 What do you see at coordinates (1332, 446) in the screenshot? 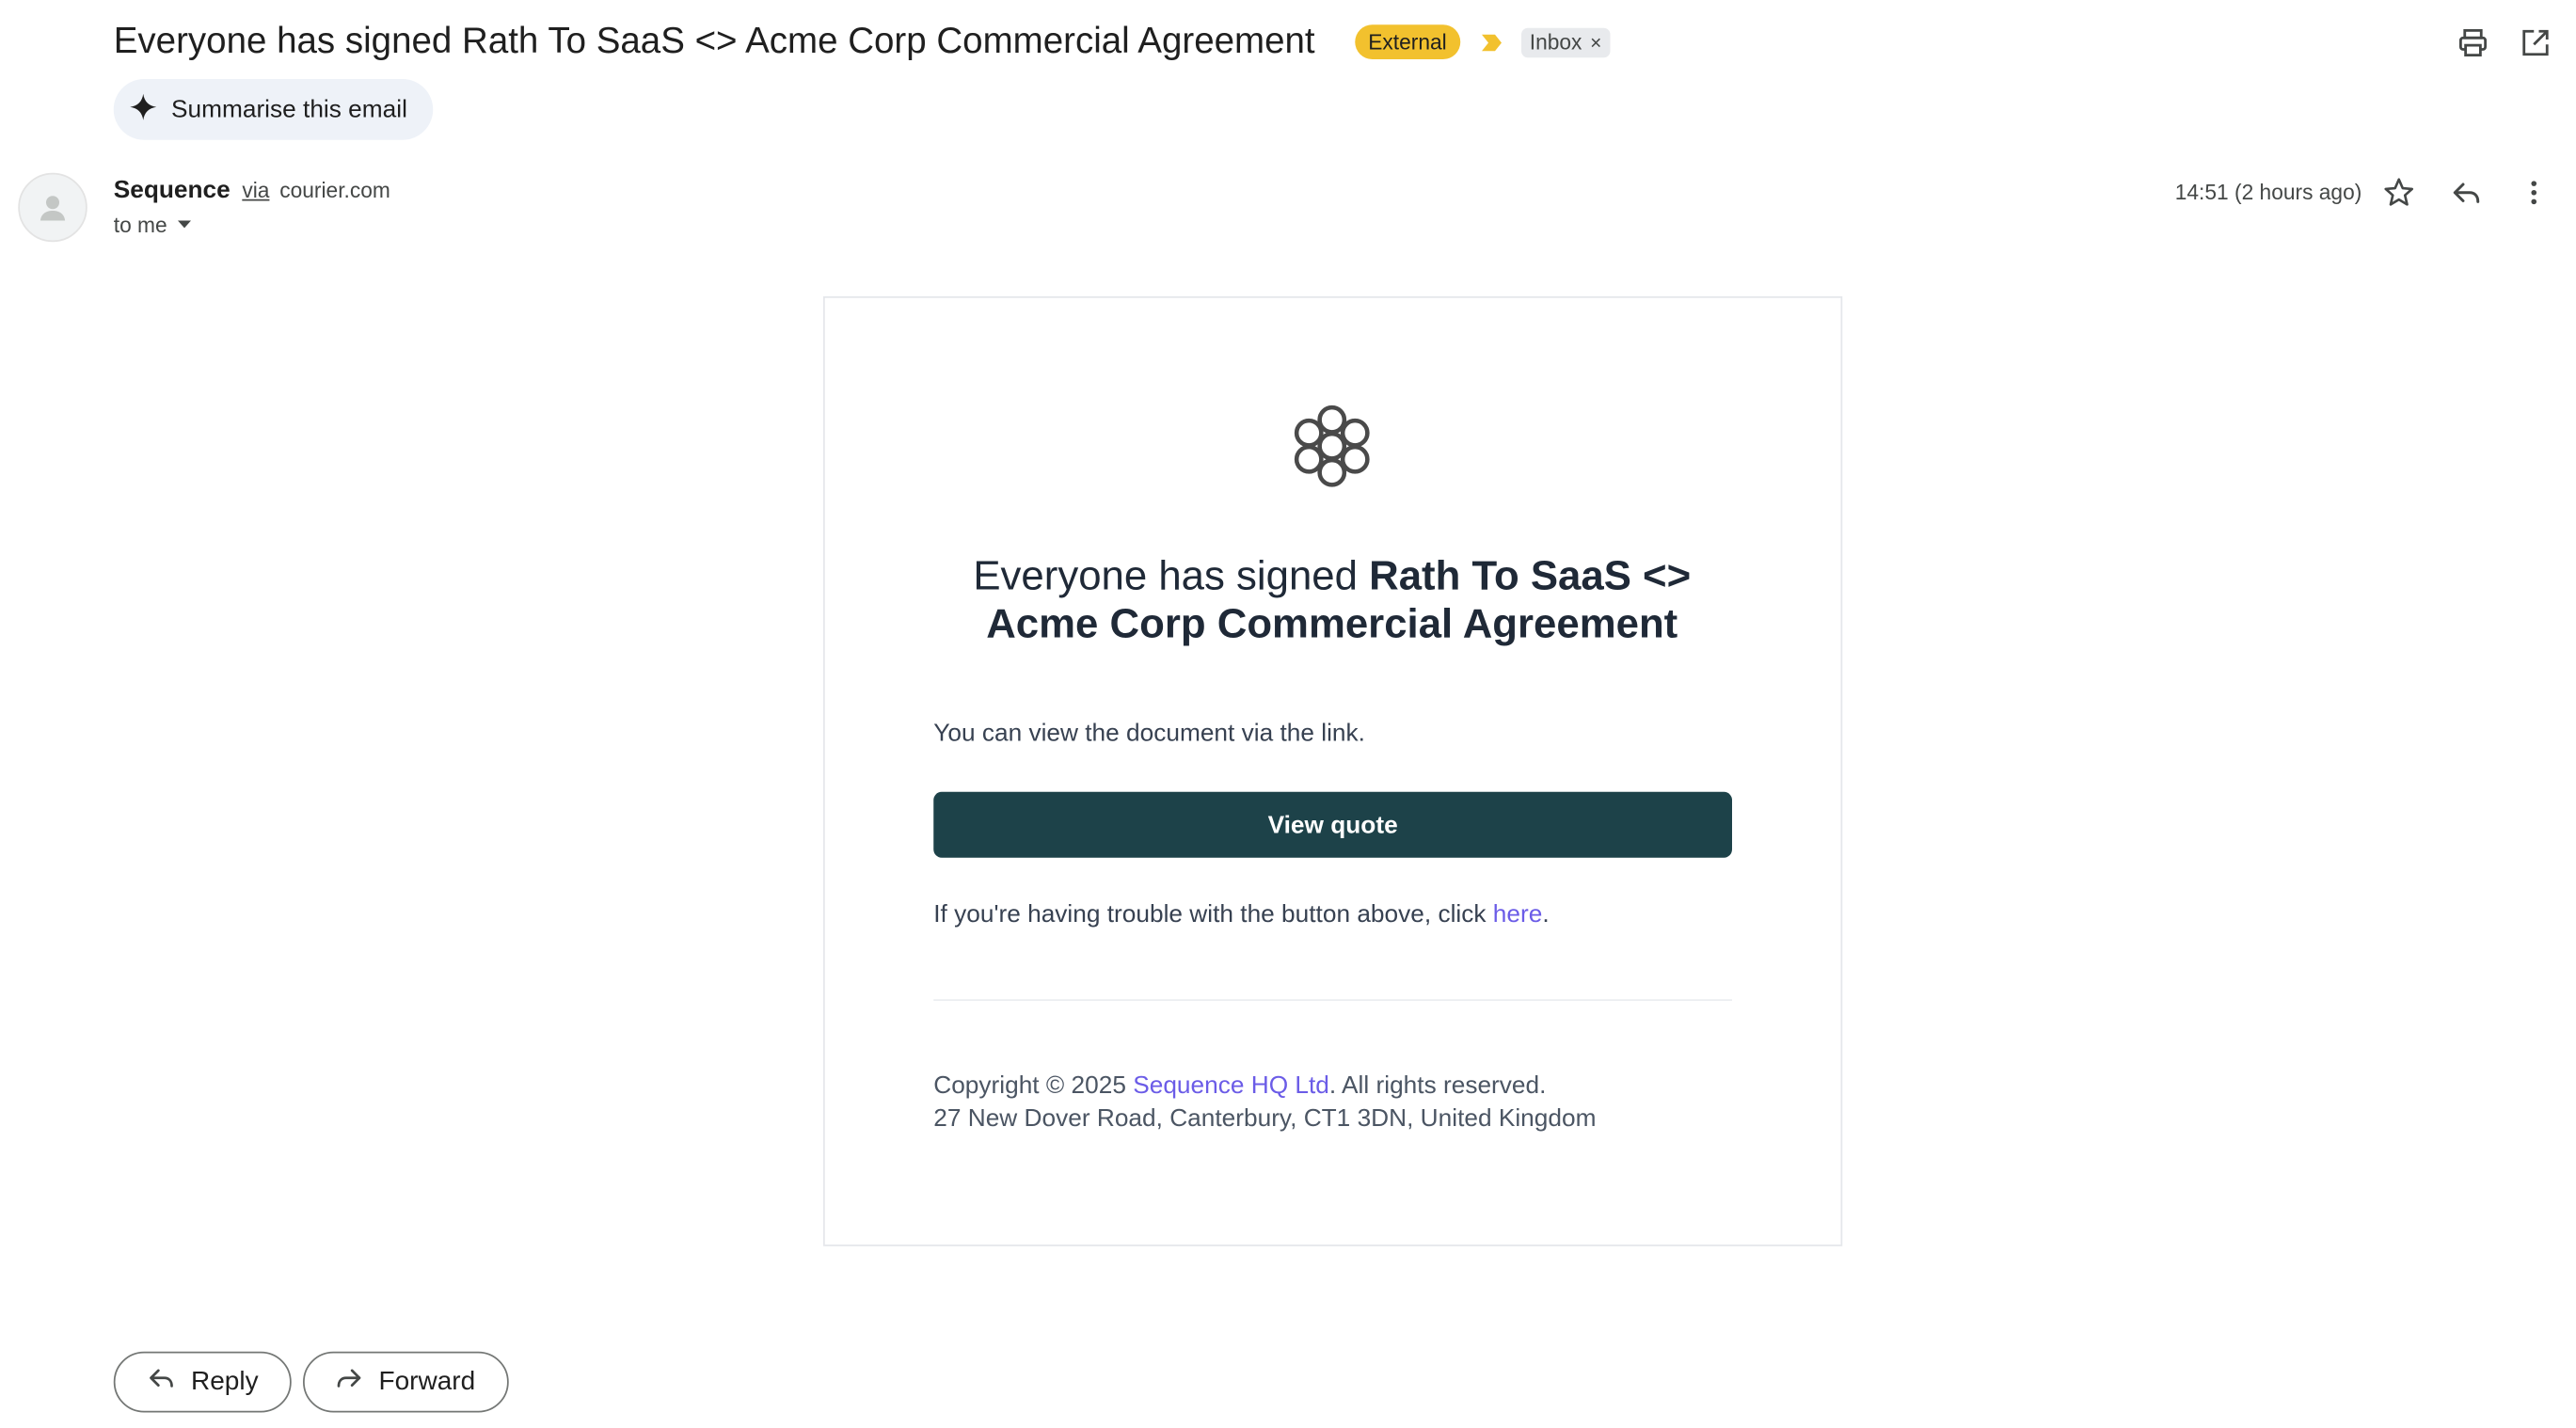
I see `sequence-logo-icon` at bounding box center [1332, 446].